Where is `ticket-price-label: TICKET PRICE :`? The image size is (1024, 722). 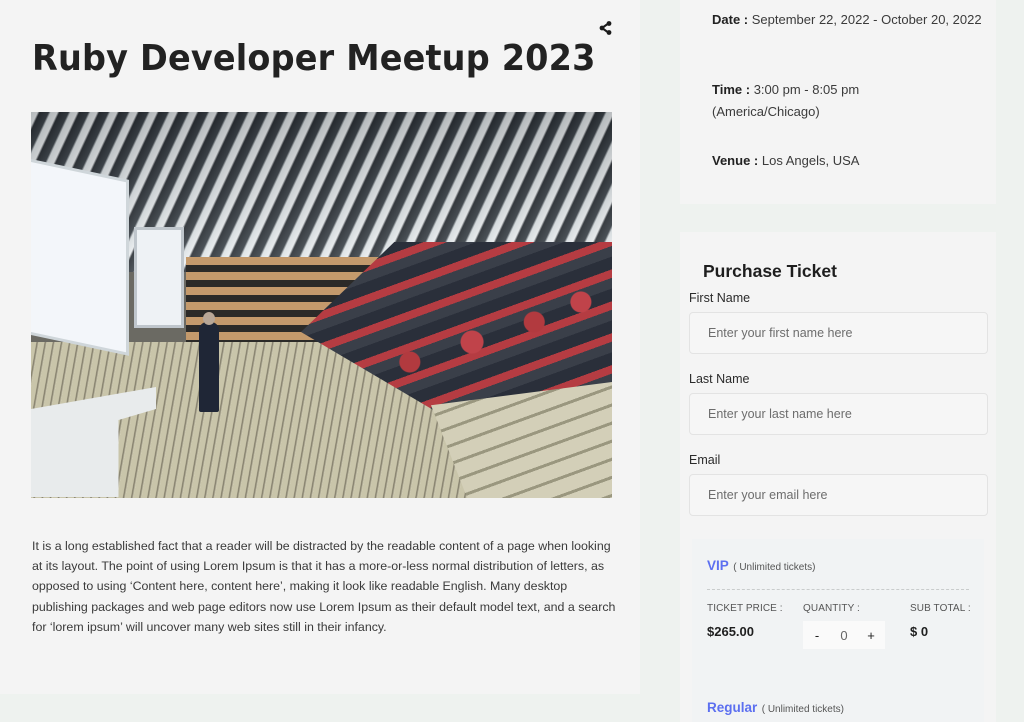 ticket-price-label: TICKET PRICE : is located at coordinates (745, 608).